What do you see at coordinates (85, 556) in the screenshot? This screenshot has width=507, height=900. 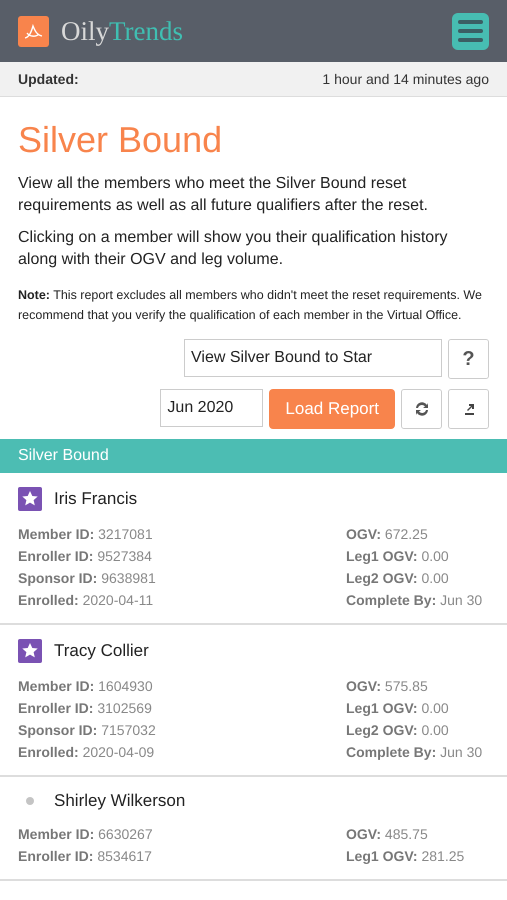 I see `member-stat: Enroller ID: 9527384` at bounding box center [85, 556].